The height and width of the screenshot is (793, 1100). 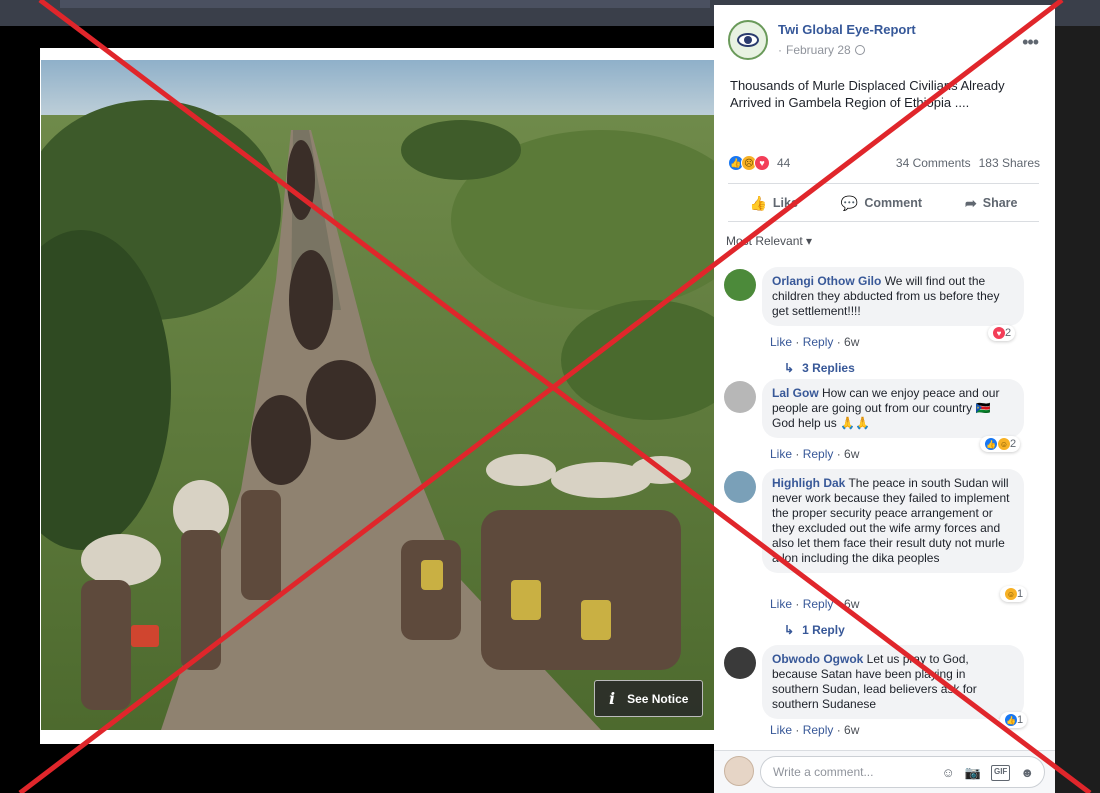 I want to click on replies-label: 1 Reply, so click(x=823, y=630).